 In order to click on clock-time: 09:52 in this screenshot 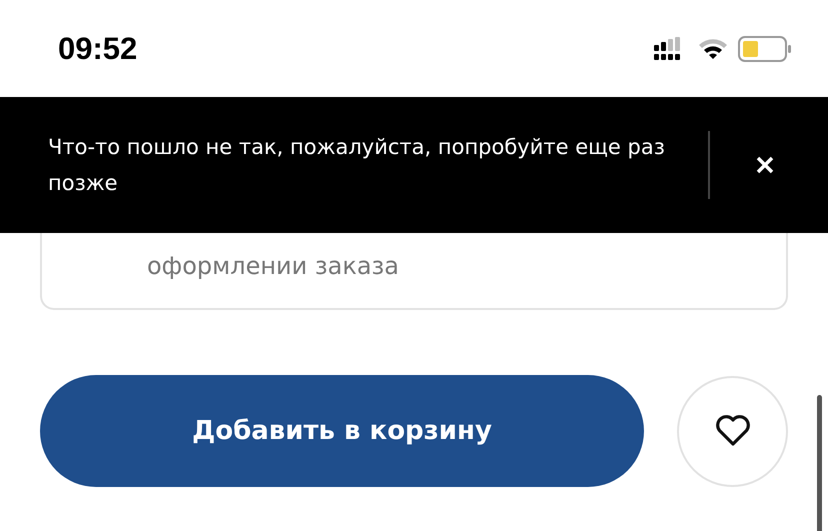, I will do `click(98, 48)`.